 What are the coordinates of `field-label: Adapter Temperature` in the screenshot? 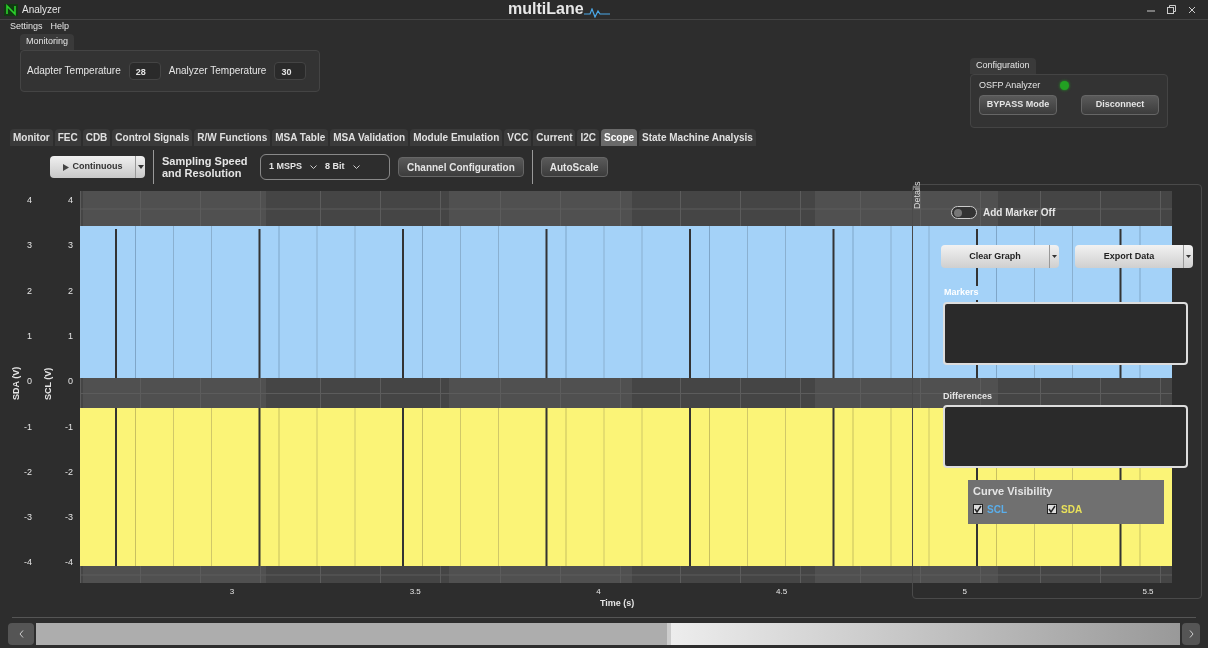 It's located at (74, 71).